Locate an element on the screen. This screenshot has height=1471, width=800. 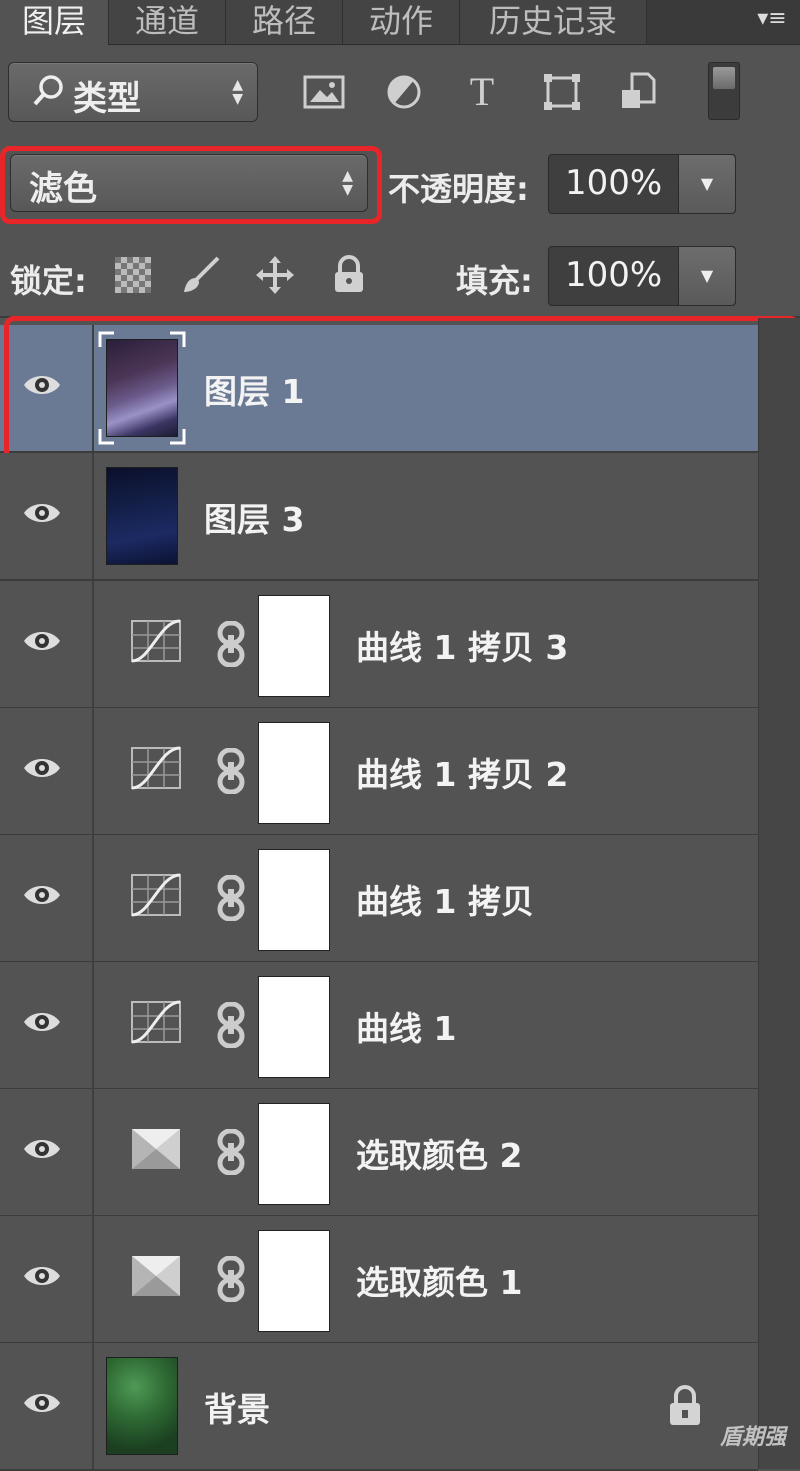
layer-name: 选取颜色 1 is located at coordinates (439, 1280).